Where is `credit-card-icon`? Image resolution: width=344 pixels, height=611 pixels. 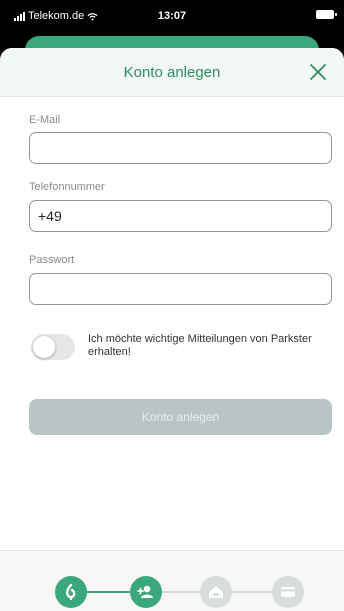
credit-card-icon is located at coordinates (288, 592).